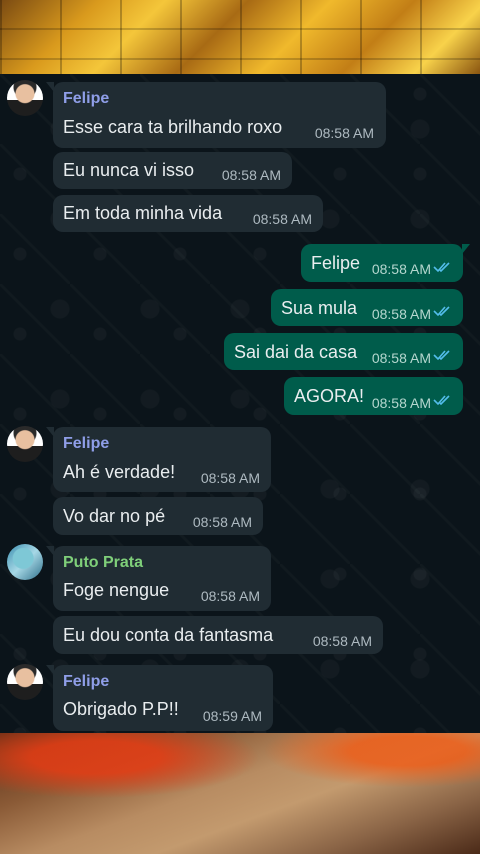 The width and height of the screenshot is (480, 854). Describe the element at coordinates (232, 716) in the screenshot. I see `message-time: 08:59 AM` at that location.